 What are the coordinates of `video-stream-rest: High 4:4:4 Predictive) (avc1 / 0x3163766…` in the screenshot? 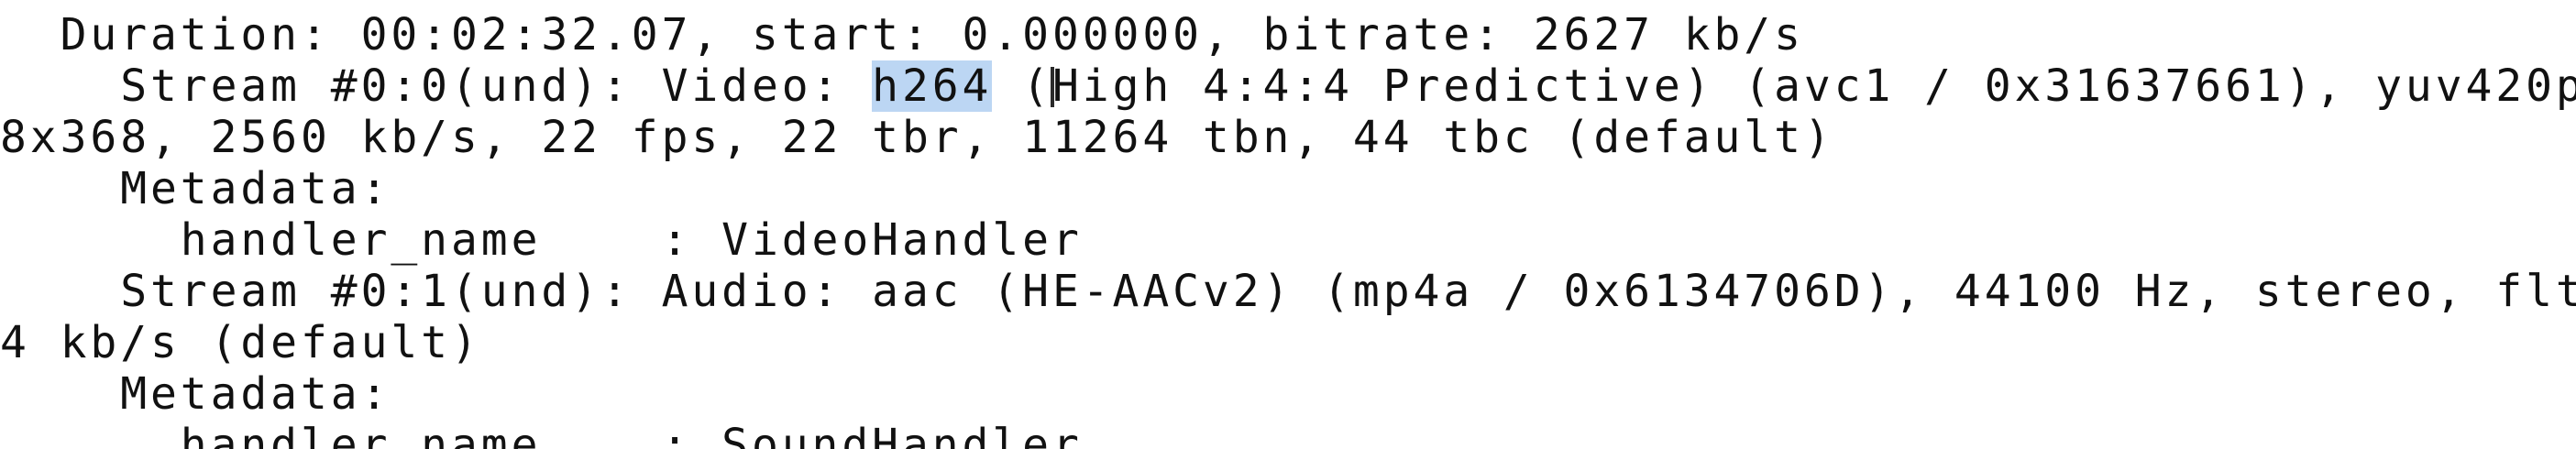 It's located at (1813, 86).